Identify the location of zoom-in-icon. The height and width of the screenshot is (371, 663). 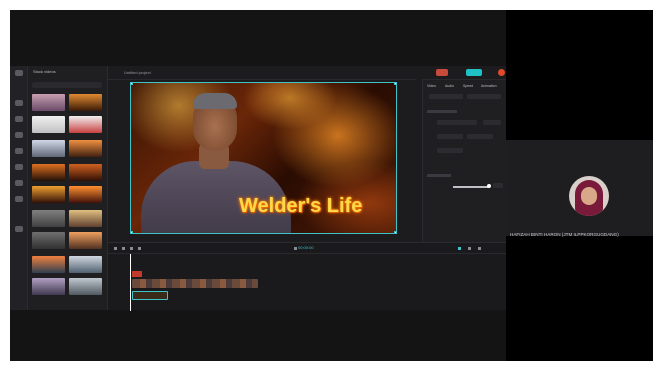
(479, 248).